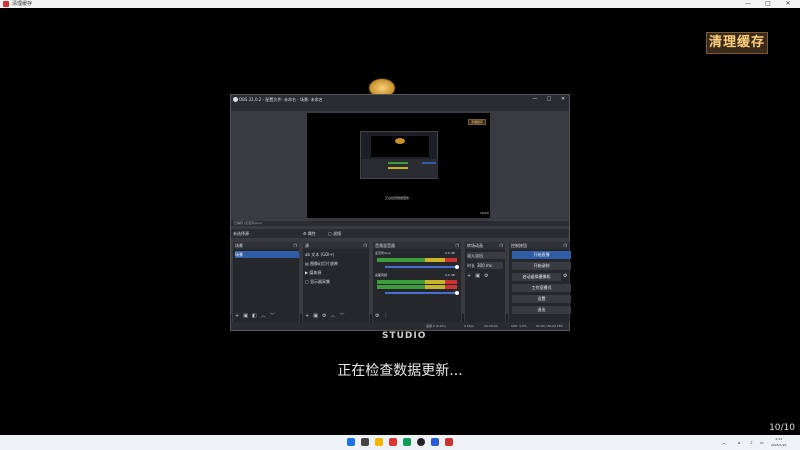 The image size is (800, 450). What do you see at coordinates (435, 442) in the screenshot?
I see `steam-icon` at bounding box center [435, 442].